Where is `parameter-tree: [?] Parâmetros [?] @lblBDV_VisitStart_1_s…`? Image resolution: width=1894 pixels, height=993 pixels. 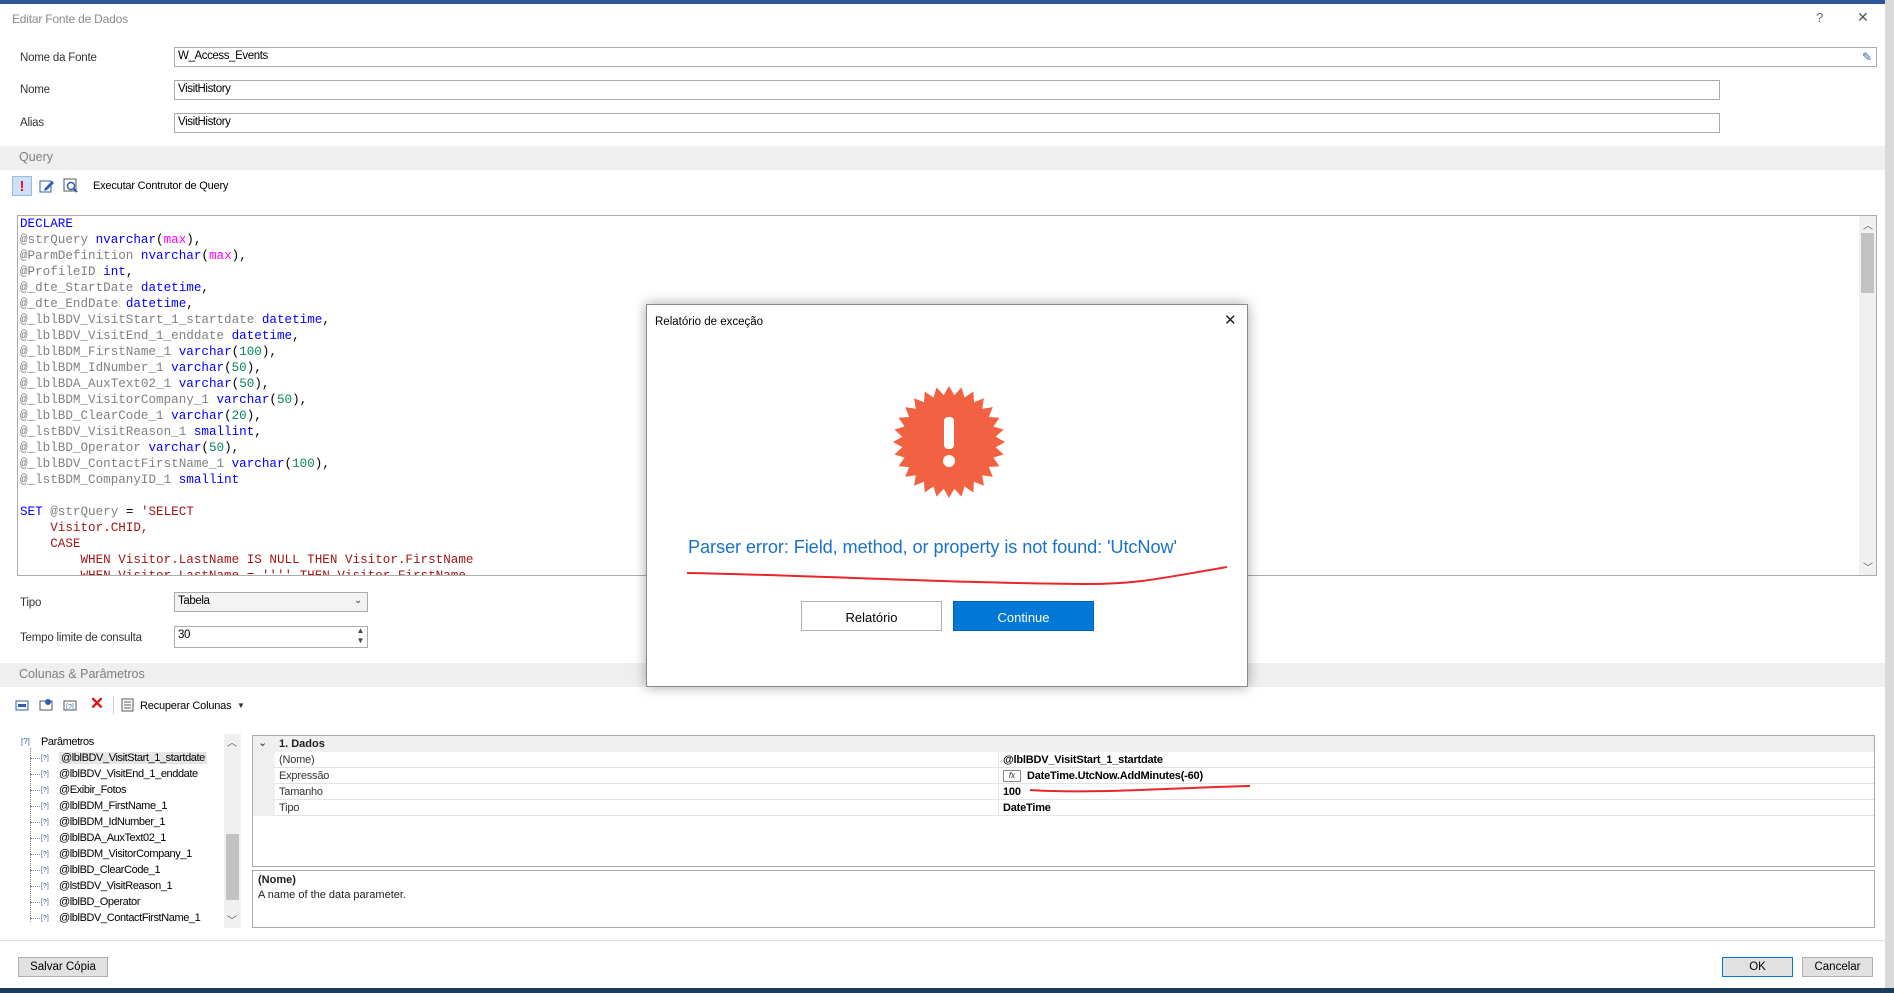
parameter-tree: [?] Parâmetros [?] @lblBDV_VisitStart_1_s… is located at coordinates (129, 831).